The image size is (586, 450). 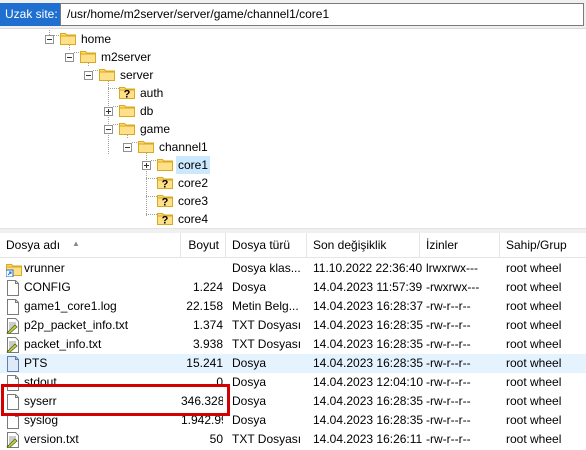 I want to click on file-blue-icon, so click(x=13, y=364).